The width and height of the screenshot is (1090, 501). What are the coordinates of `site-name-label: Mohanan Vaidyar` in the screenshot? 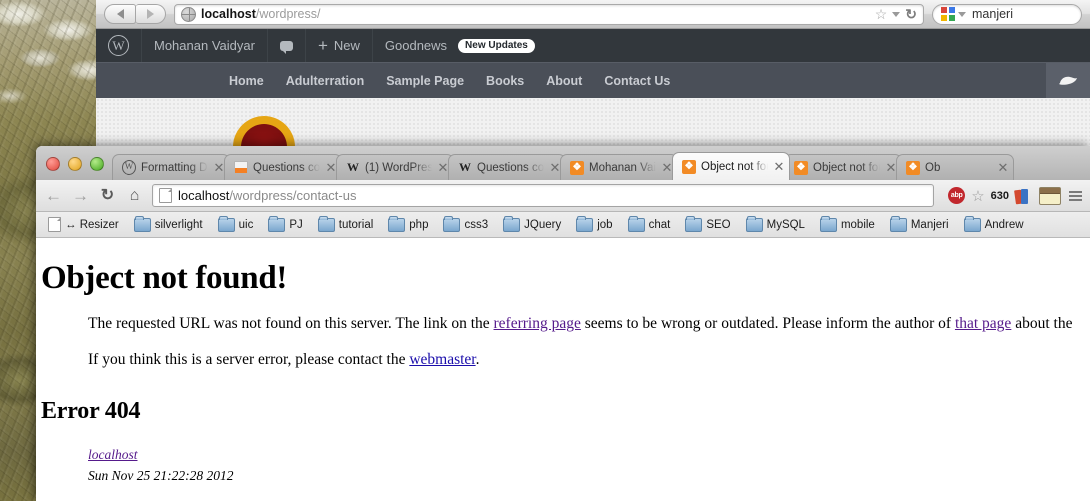 It's located at (204, 45).